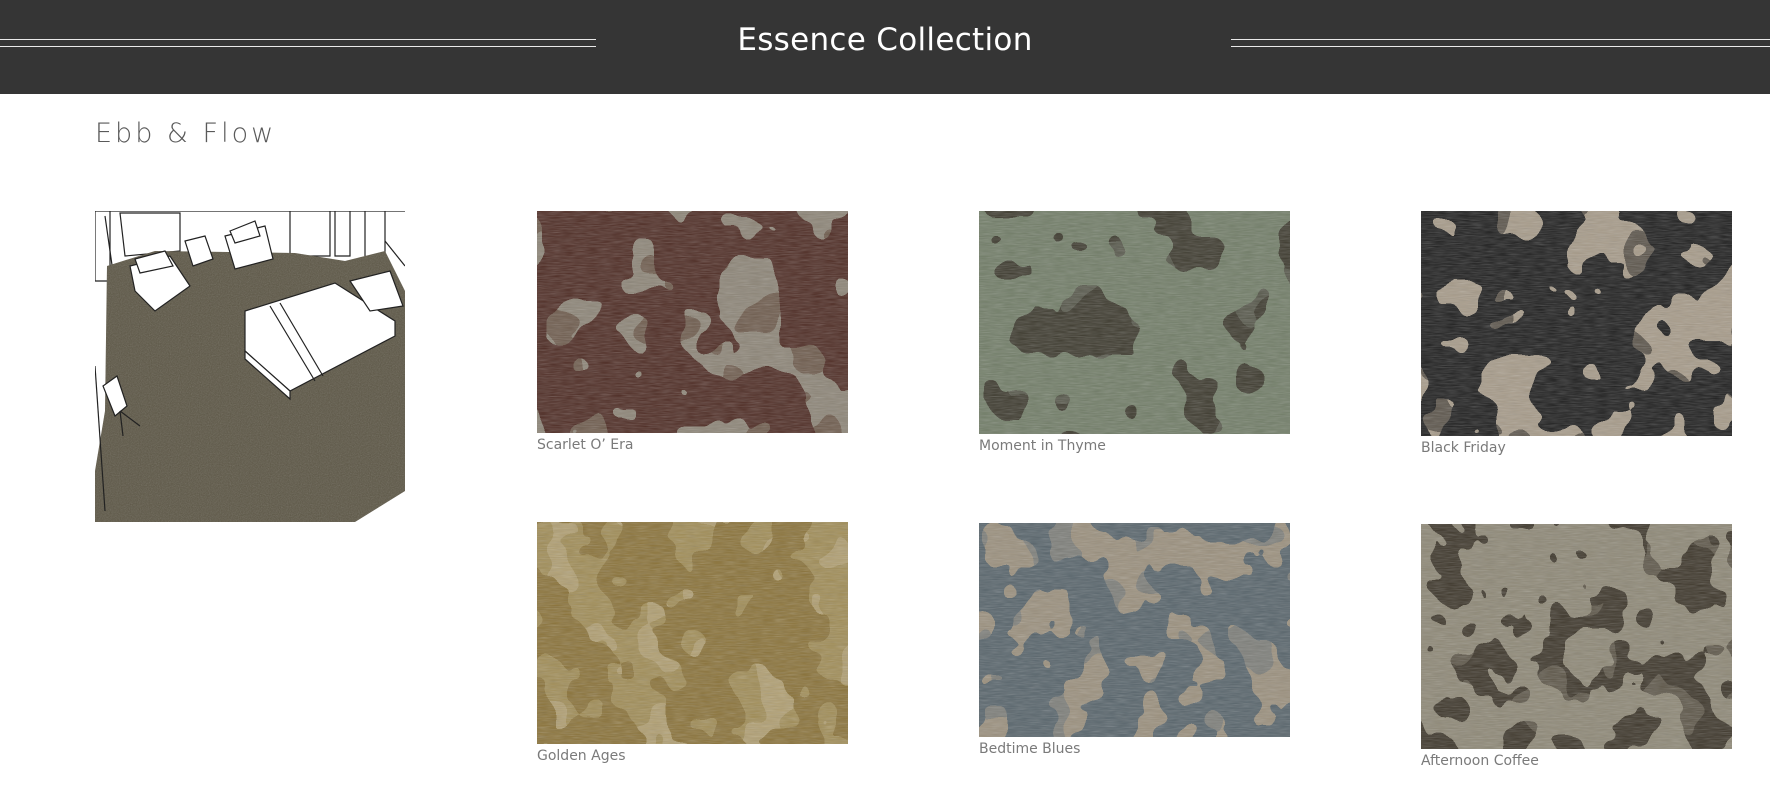  What do you see at coordinates (692, 445) in the screenshot?
I see `swatch-label: Scarlet O’ Era` at bounding box center [692, 445].